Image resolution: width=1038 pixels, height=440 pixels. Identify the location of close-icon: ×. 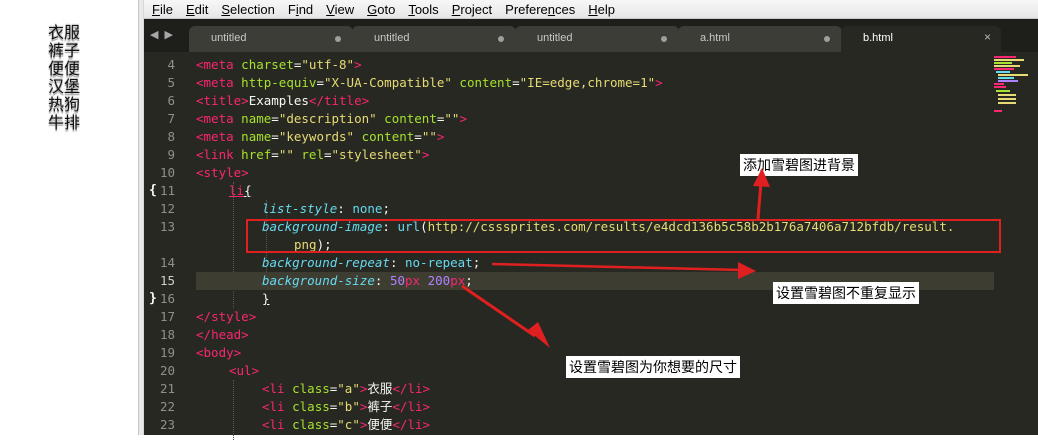
(987, 37).